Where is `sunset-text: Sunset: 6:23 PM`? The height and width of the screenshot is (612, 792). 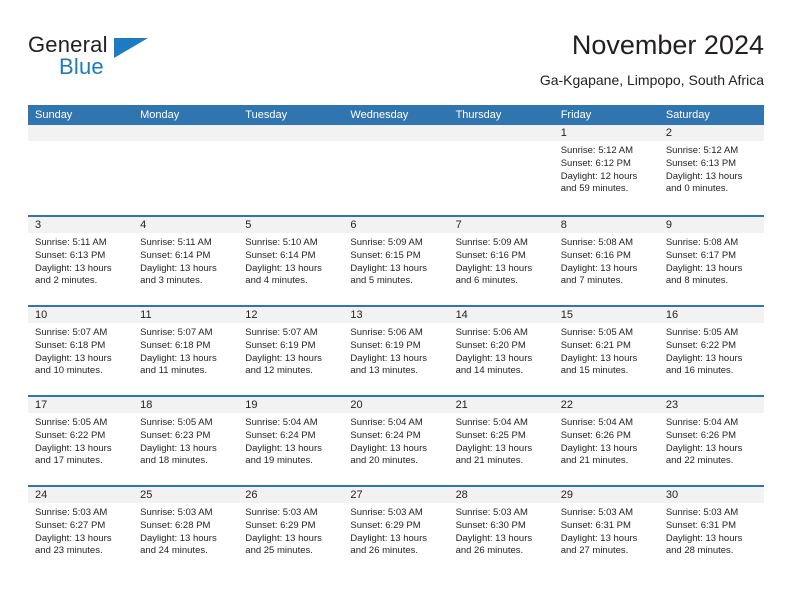 sunset-text: Sunset: 6:23 PM is located at coordinates (175, 435).